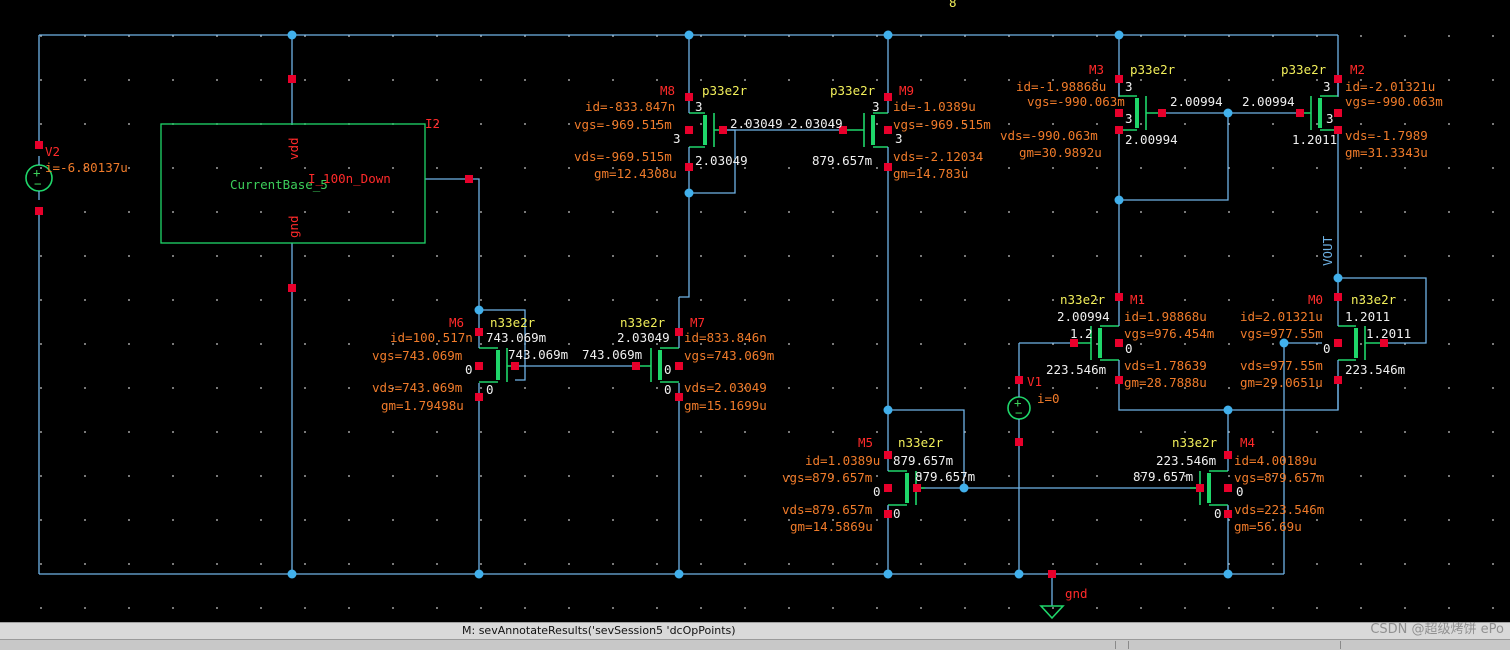  What do you see at coordinates (1386, 152) in the screenshot?
I see `m2-gm: gm=31.3343u` at bounding box center [1386, 152].